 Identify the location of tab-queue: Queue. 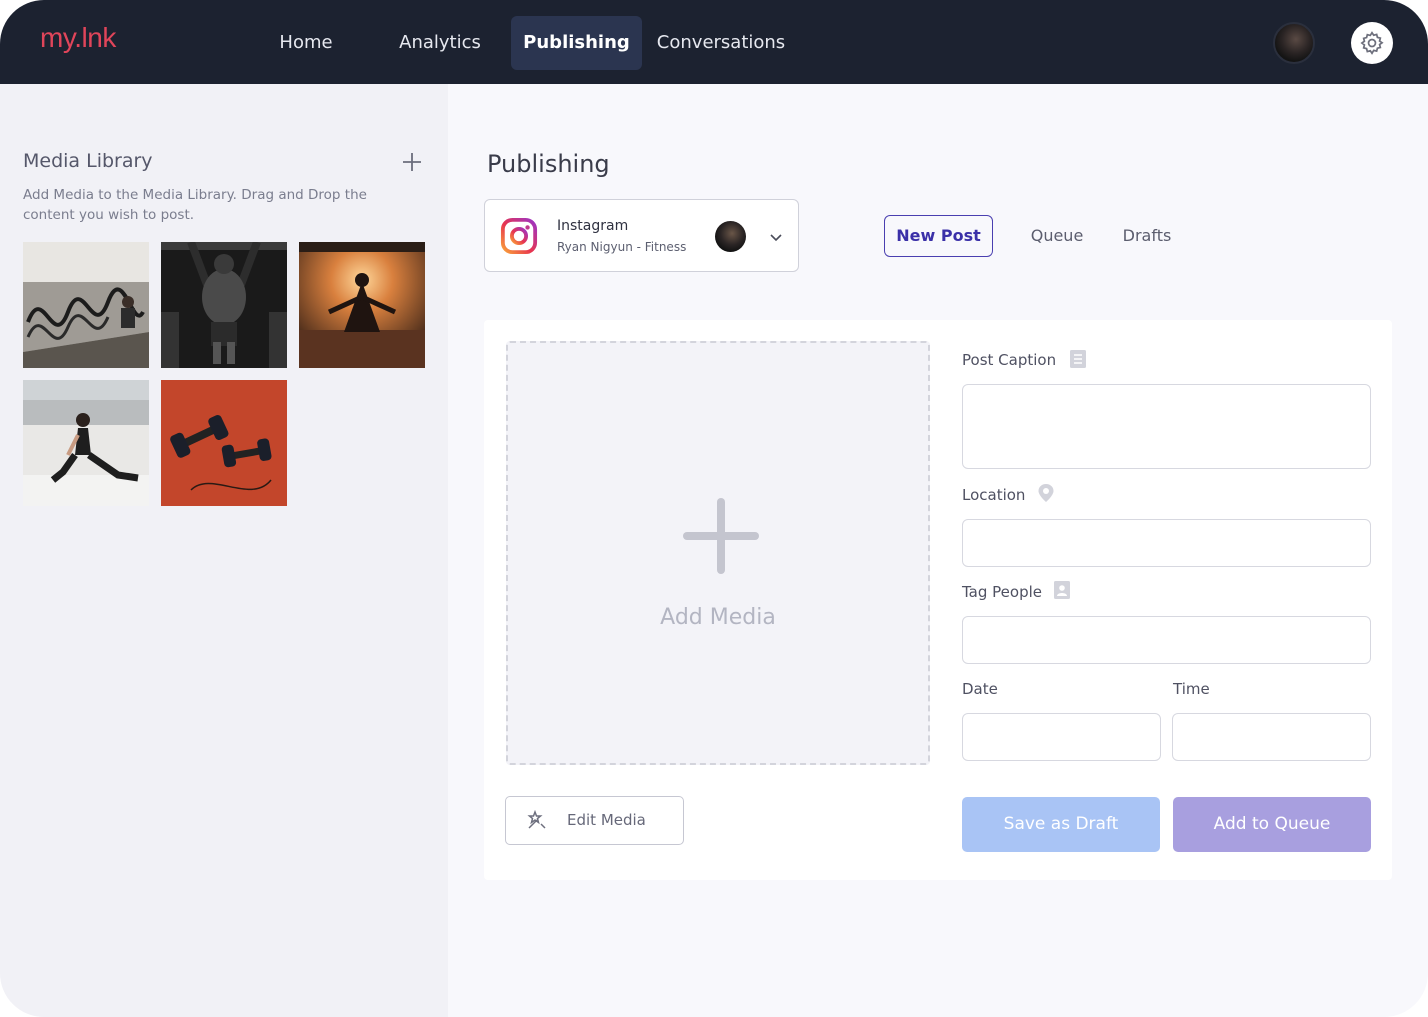
(1057, 236).